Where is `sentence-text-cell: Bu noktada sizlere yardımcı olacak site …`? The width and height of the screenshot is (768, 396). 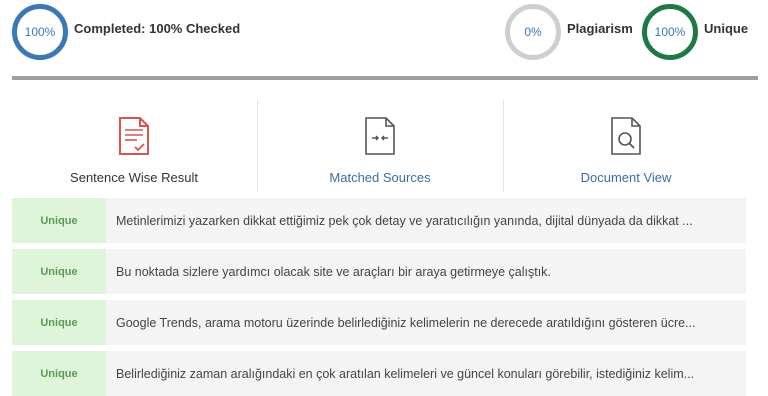
sentence-text-cell: Bu noktada sizlere yardımcı olacak site … is located at coordinates (426, 271).